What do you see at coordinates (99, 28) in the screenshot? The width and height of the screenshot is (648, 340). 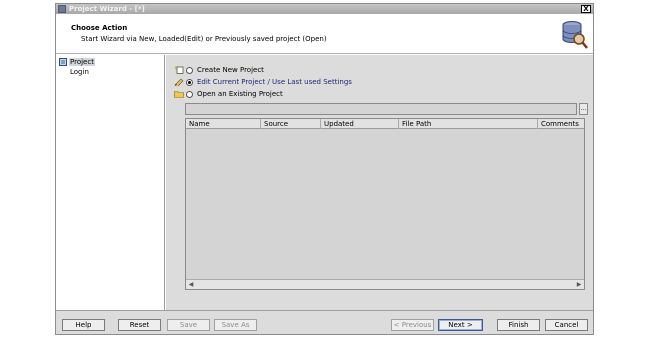 I see `step-title: Choose Action` at bounding box center [99, 28].